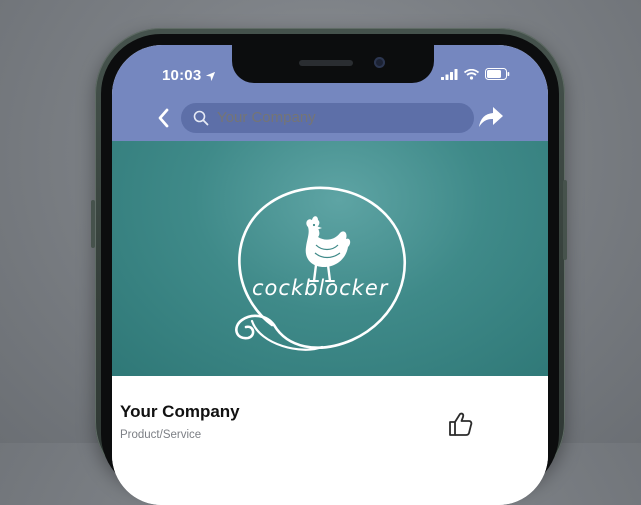 This screenshot has height=505, width=641. What do you see at coordinates (320, 288) in the screenshot?
I see `logo-text: cockblocker` at bounding box center [320, 288].